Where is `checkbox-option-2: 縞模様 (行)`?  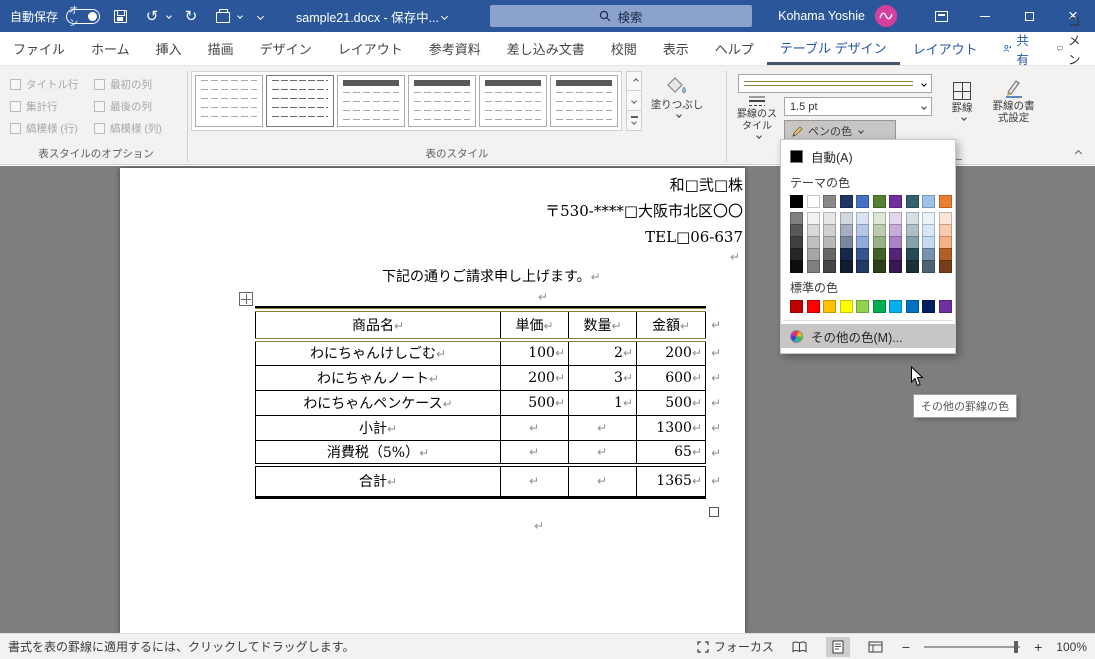 checkbox-option-2: 縞模様 (行) is located at coordinates (49, 128).